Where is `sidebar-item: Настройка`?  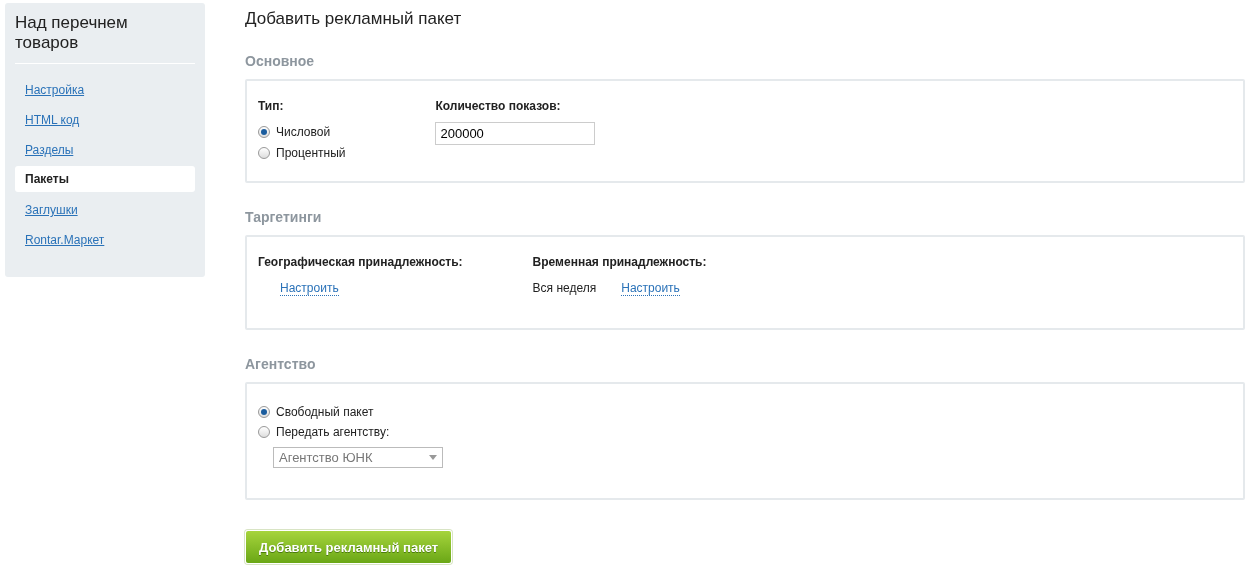
sidebar-item: Настройка is located at coordinates (105, 89).